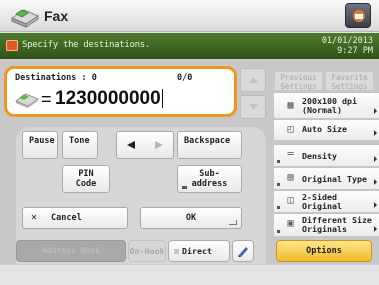 The width and height of the screenshot is (379, 285). I want to click on original-type-icon: ▤, so click(290, 177).